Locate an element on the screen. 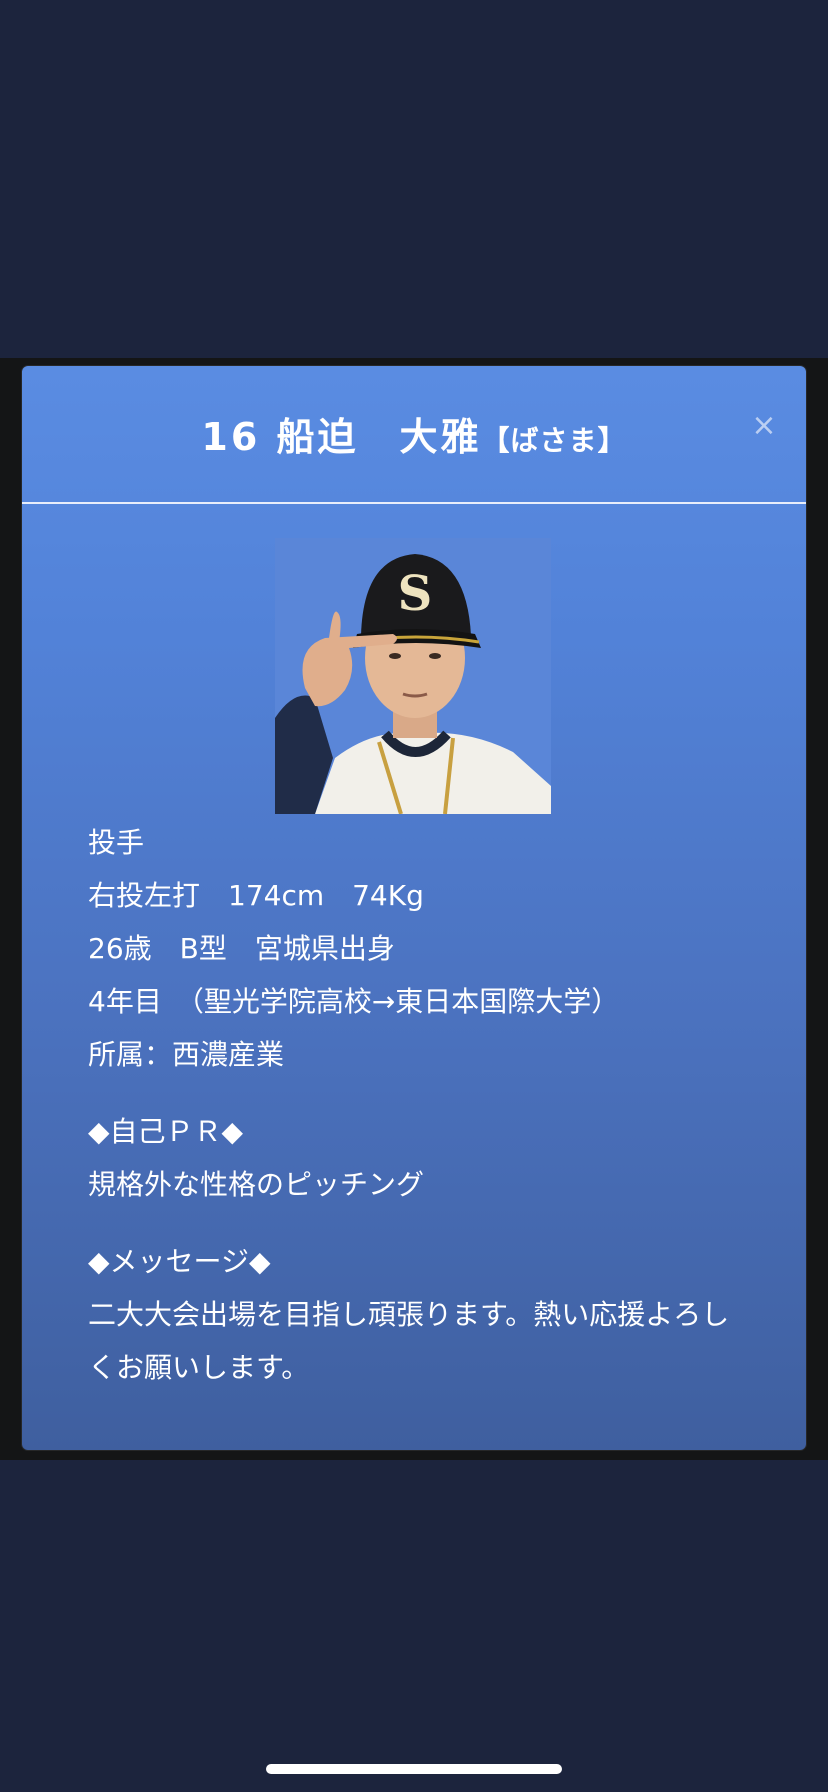 The height and width of the screenshot is (1792, 828). player-profile: 26歳 B型 宮城県出身 is located at coordinates (241, 948).